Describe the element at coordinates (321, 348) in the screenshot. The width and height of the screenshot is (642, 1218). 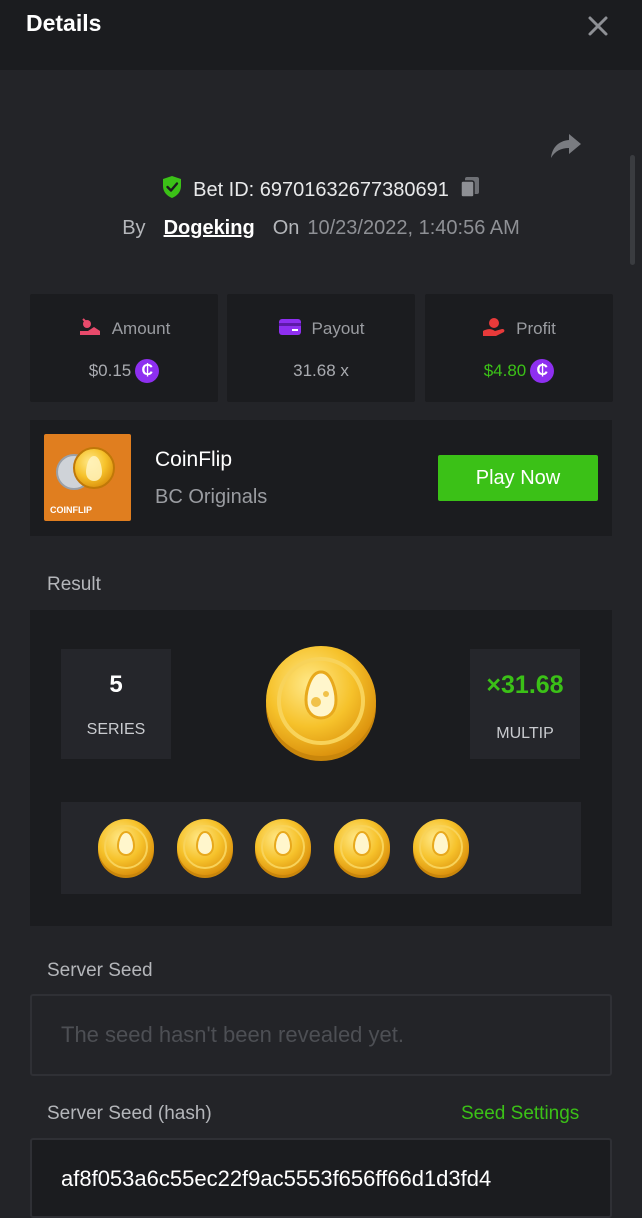
I see `stat-payout: Payout 31.68 x` at that location.